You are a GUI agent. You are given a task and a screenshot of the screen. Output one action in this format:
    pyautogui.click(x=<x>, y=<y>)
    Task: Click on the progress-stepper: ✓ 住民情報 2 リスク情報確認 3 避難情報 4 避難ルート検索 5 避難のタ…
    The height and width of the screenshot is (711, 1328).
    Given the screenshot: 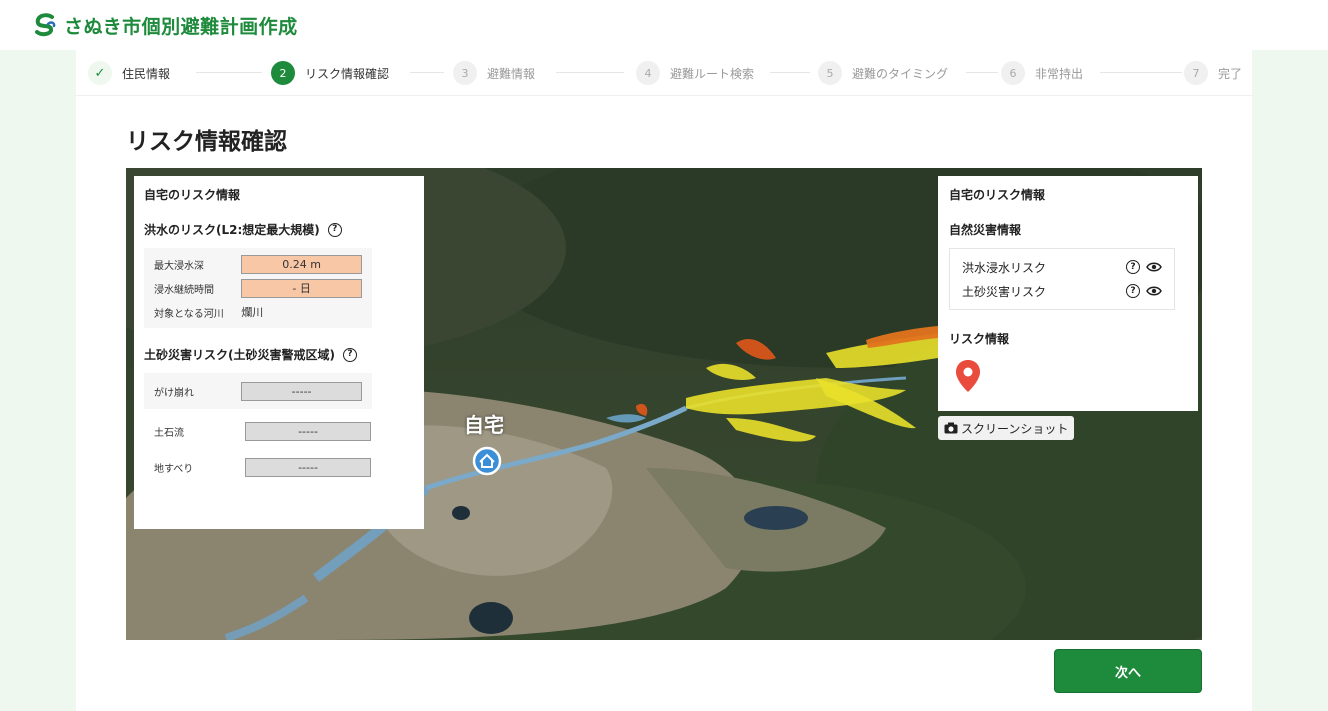 What is the action you would take?
    pyautogui.click(x=664, y=73)
    